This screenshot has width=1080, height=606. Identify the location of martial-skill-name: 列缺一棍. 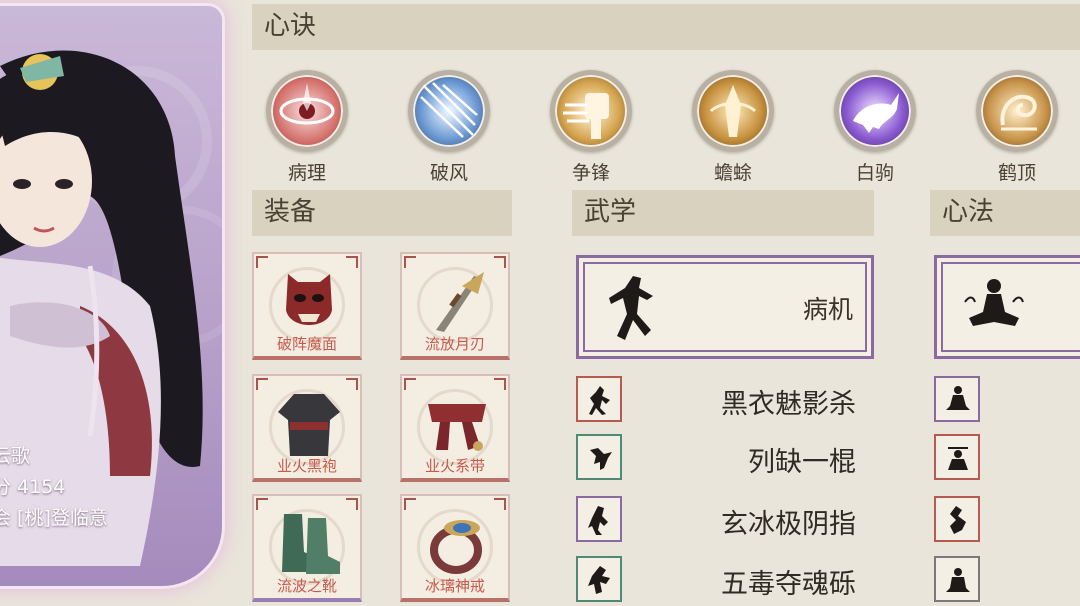
(802, 462).